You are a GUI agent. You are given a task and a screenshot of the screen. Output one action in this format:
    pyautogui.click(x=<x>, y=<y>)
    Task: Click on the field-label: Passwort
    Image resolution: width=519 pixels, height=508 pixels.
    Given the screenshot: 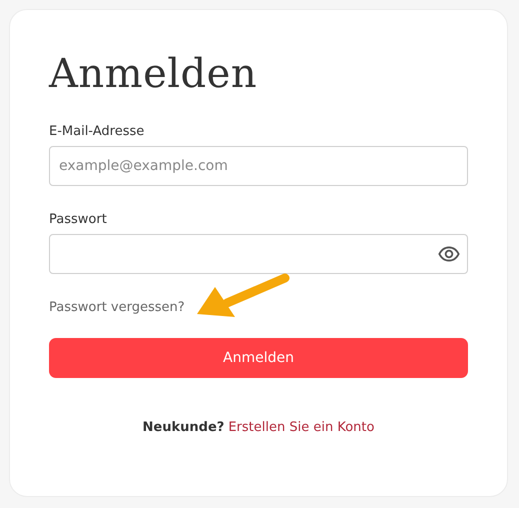 What is the action you would take?
    pyautogui.click(x=78, y=219)
    